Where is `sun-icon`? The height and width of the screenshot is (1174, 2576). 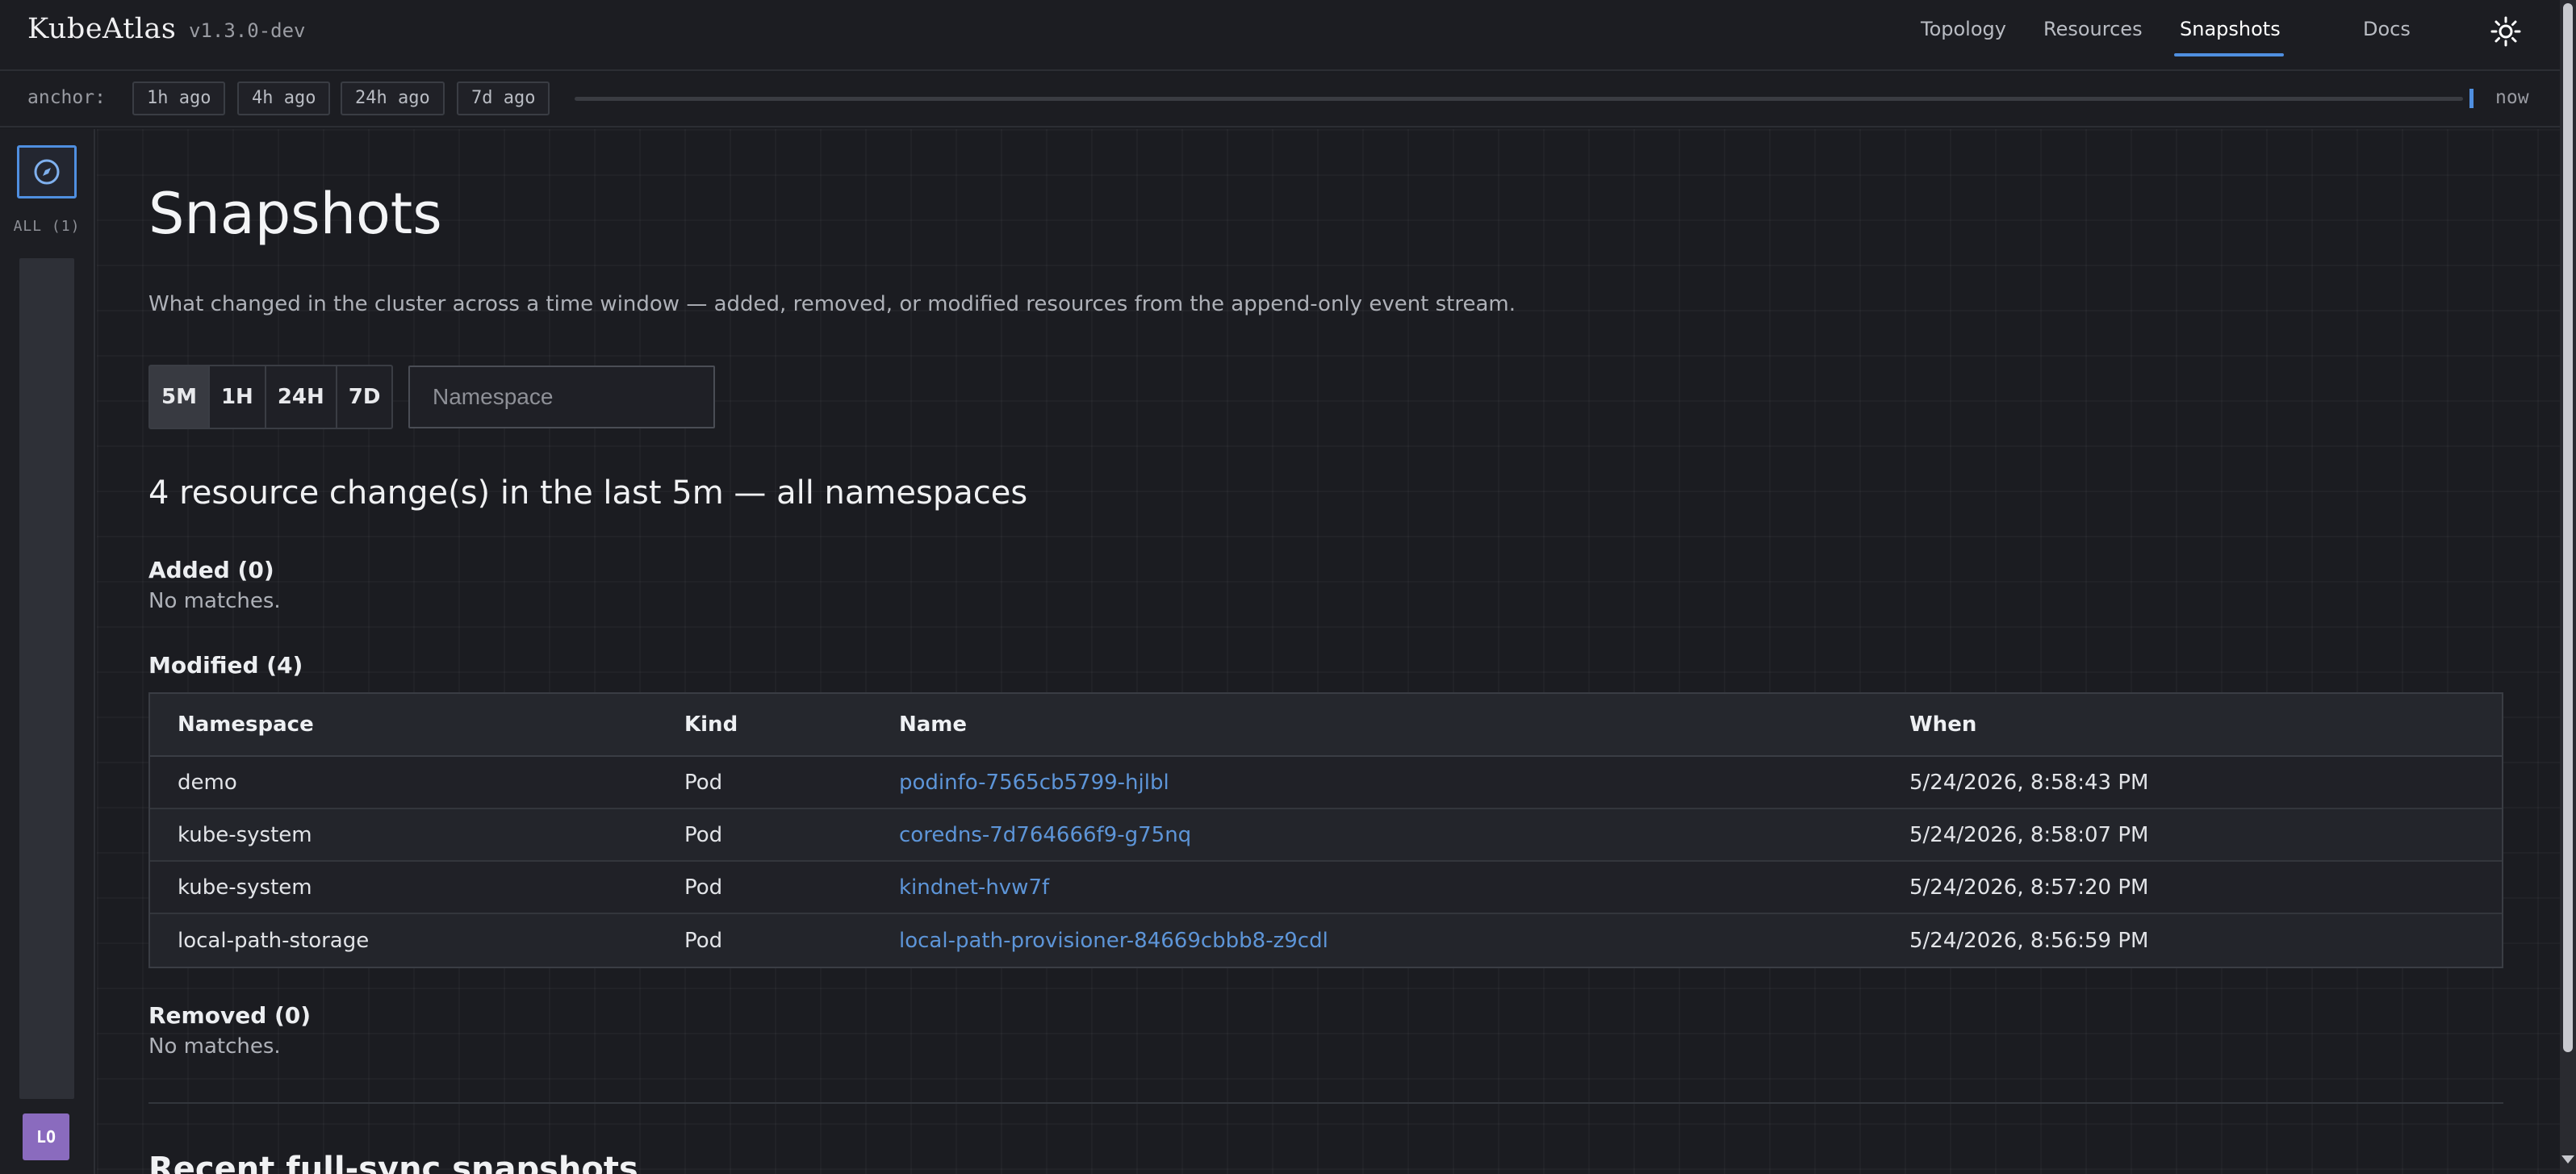
sun-icon is located at coordinates (2505, 31).